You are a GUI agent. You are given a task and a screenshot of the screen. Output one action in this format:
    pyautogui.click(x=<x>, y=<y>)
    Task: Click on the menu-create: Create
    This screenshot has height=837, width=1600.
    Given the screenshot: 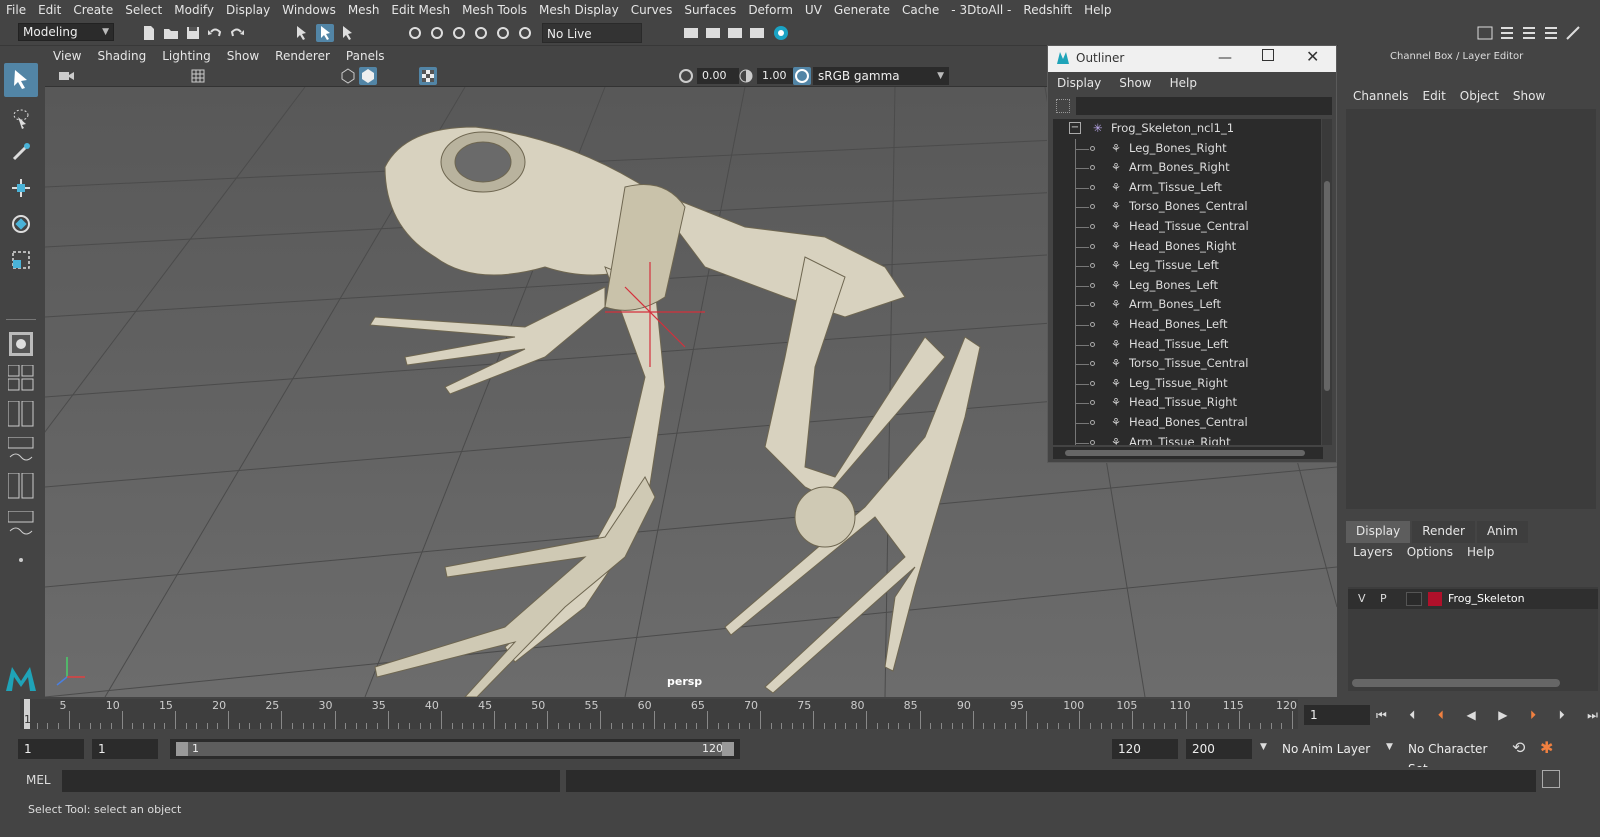 What is the action you would take?
    pyautogui.click(x=93, y=10)
    